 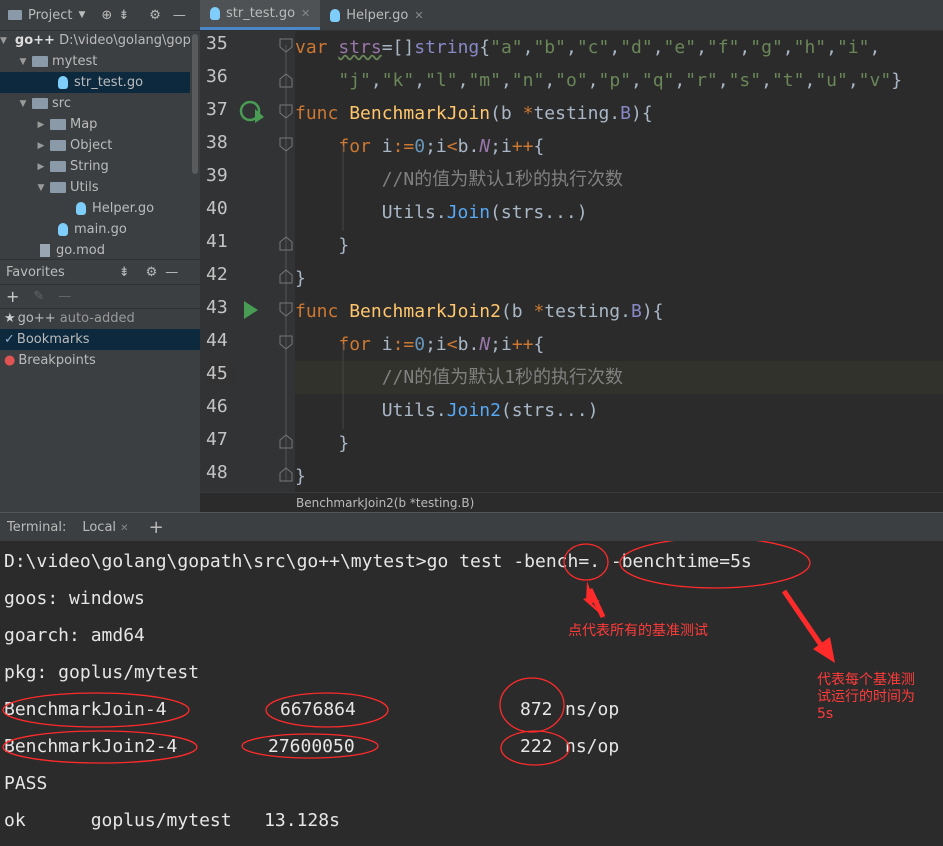 I want to click on tree-item-mytest: ▼ mytest, so click(x=95, y=61).